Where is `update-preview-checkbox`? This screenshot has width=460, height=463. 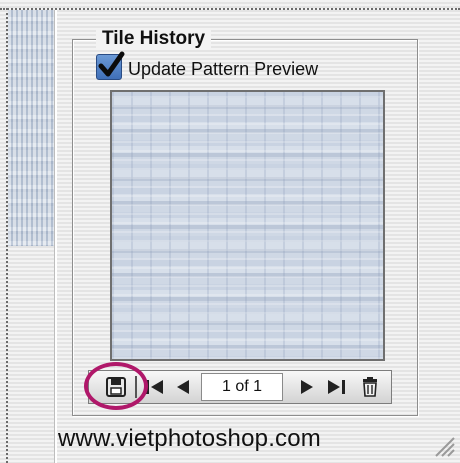 update-preview-checkbox is located at coordinates (110, 65).